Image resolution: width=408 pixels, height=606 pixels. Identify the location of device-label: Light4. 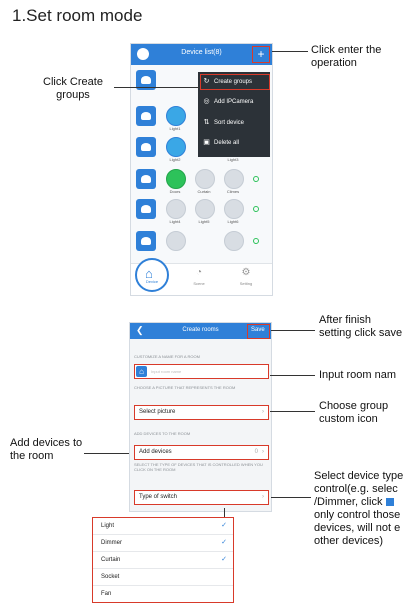
(175, 221).